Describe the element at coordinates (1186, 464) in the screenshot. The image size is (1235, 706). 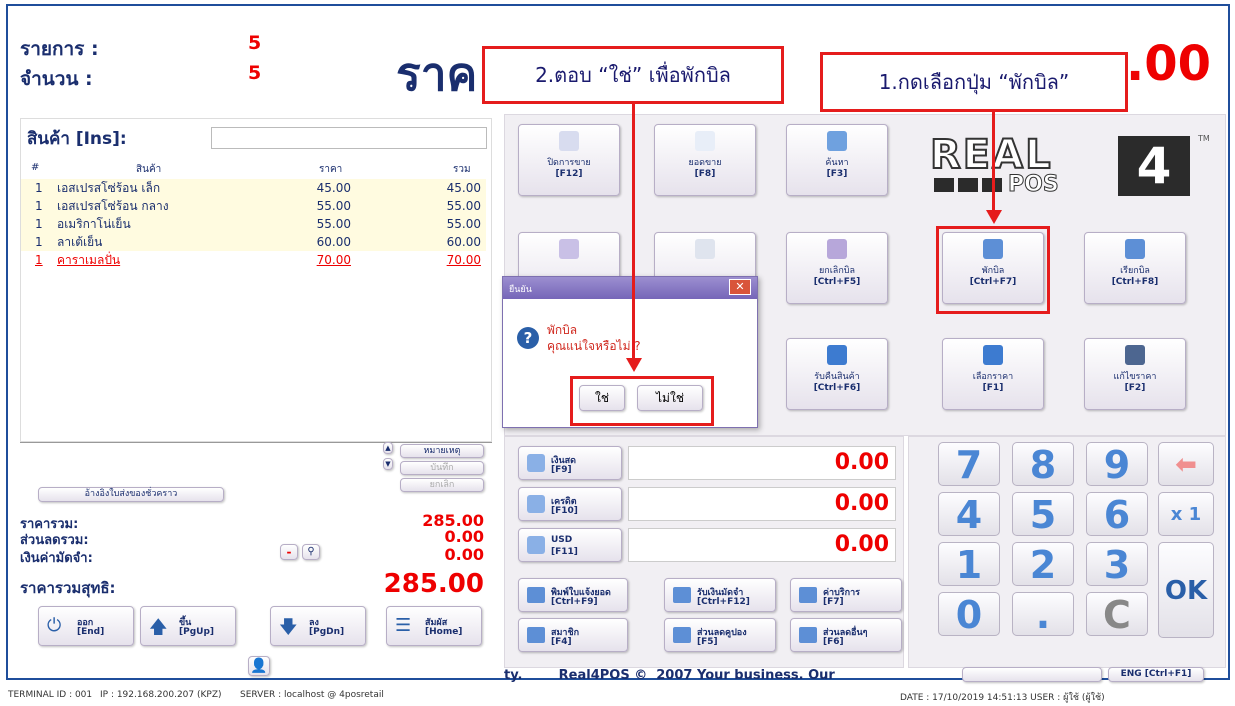
I see `backspace-button: ⬅` at that location.